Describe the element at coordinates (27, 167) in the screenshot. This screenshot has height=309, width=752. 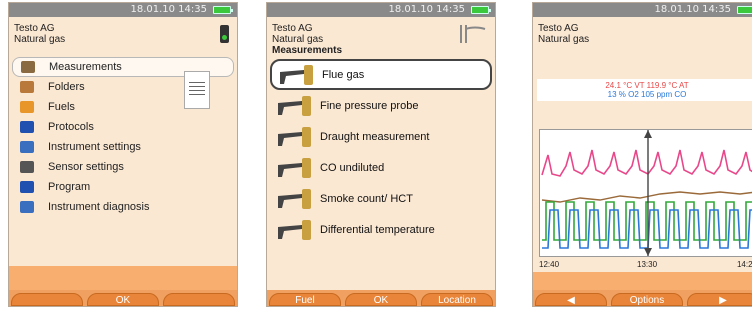
I see `sensor-icon` at that location.